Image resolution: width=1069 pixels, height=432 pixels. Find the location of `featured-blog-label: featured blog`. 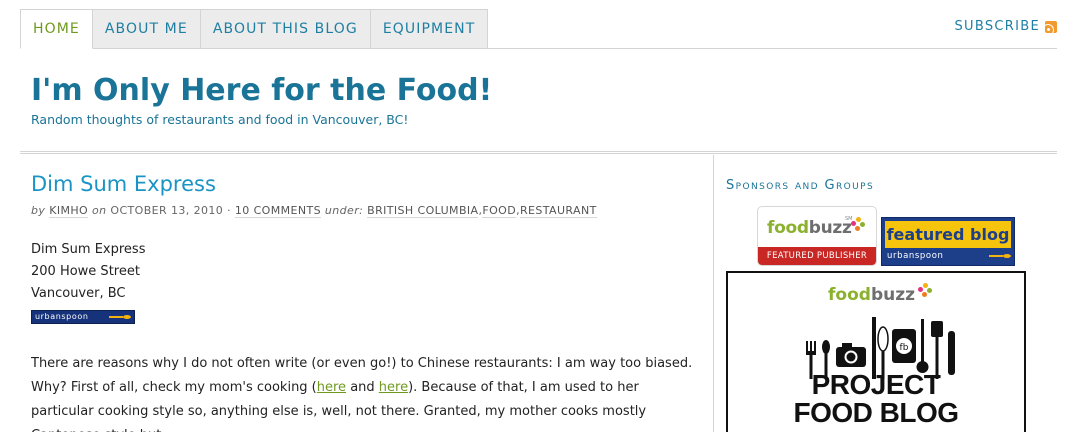

featured-blog-label: featured blog is located at coordinates (948, 234).